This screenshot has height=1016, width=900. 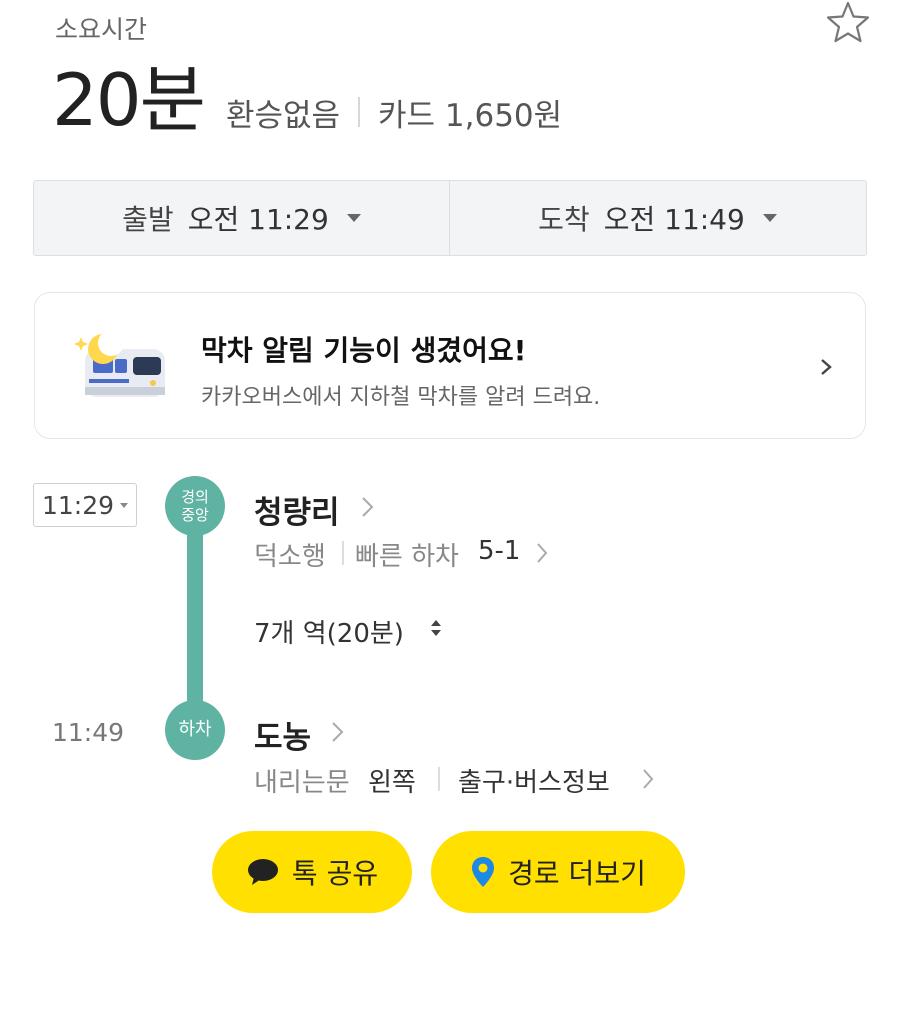 What do you see at coordinates (119, 366) in the screenshot?
I see `moon-subway-icon` at bounding box center [119, 366].